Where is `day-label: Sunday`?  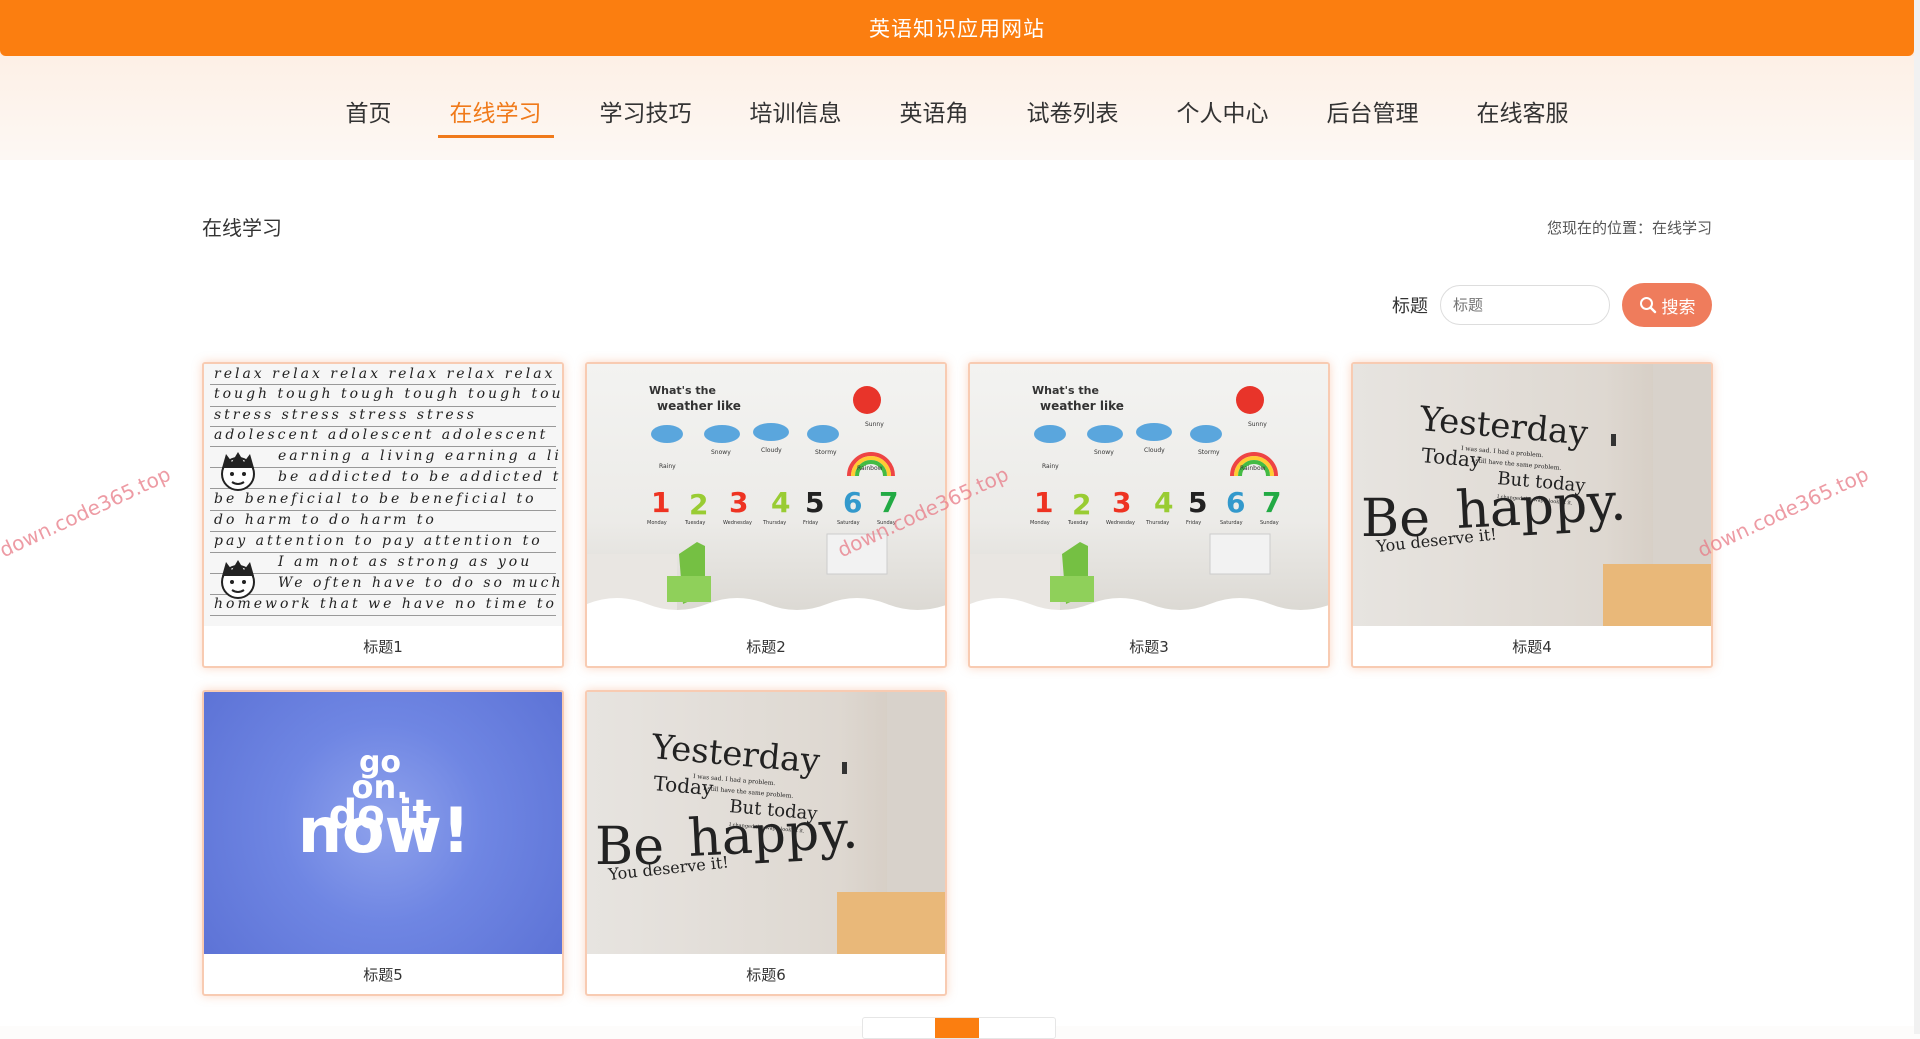 day-label: Sunday is located at coordinates (1269, 523).